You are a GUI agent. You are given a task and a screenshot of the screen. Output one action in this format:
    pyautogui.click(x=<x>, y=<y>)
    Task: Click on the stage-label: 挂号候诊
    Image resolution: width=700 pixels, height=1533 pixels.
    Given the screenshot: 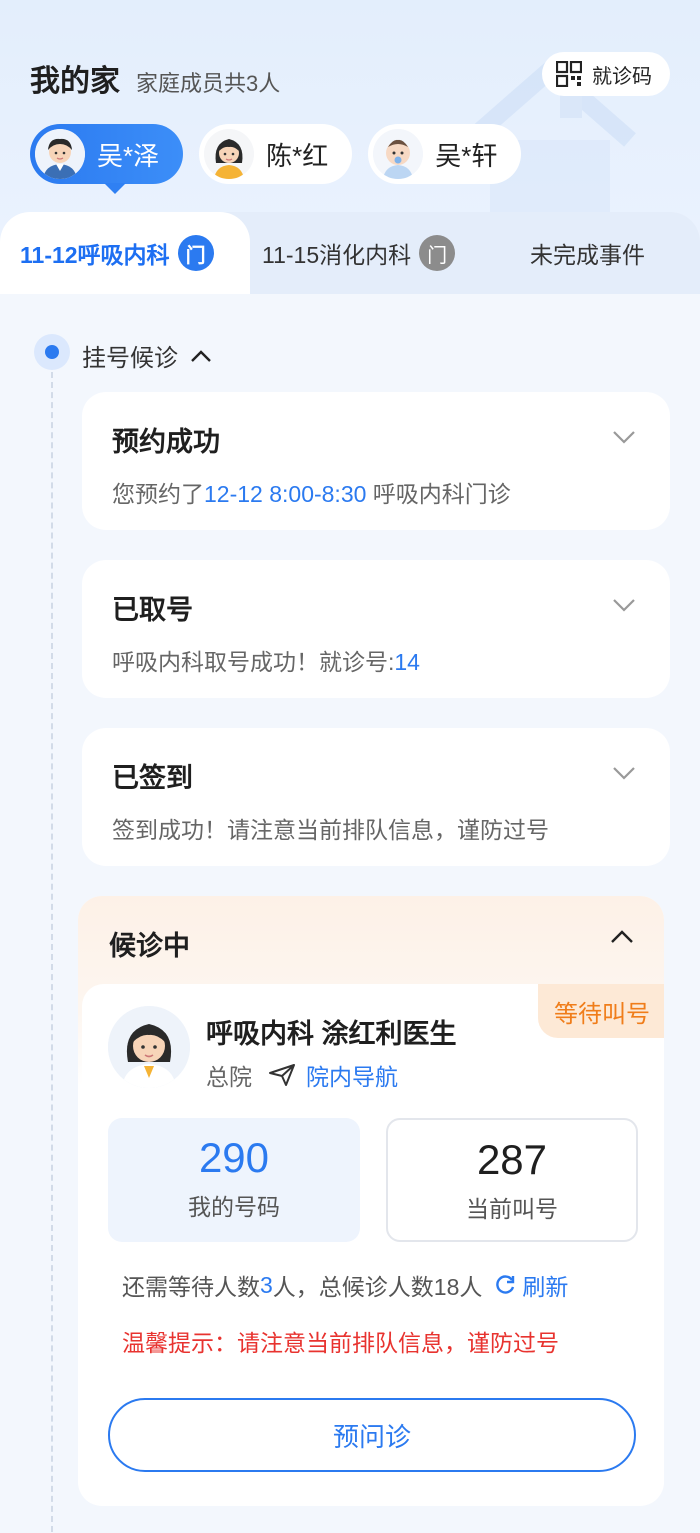 What is the action you would take?
    pyautogui.click(x=130, y=358)
    